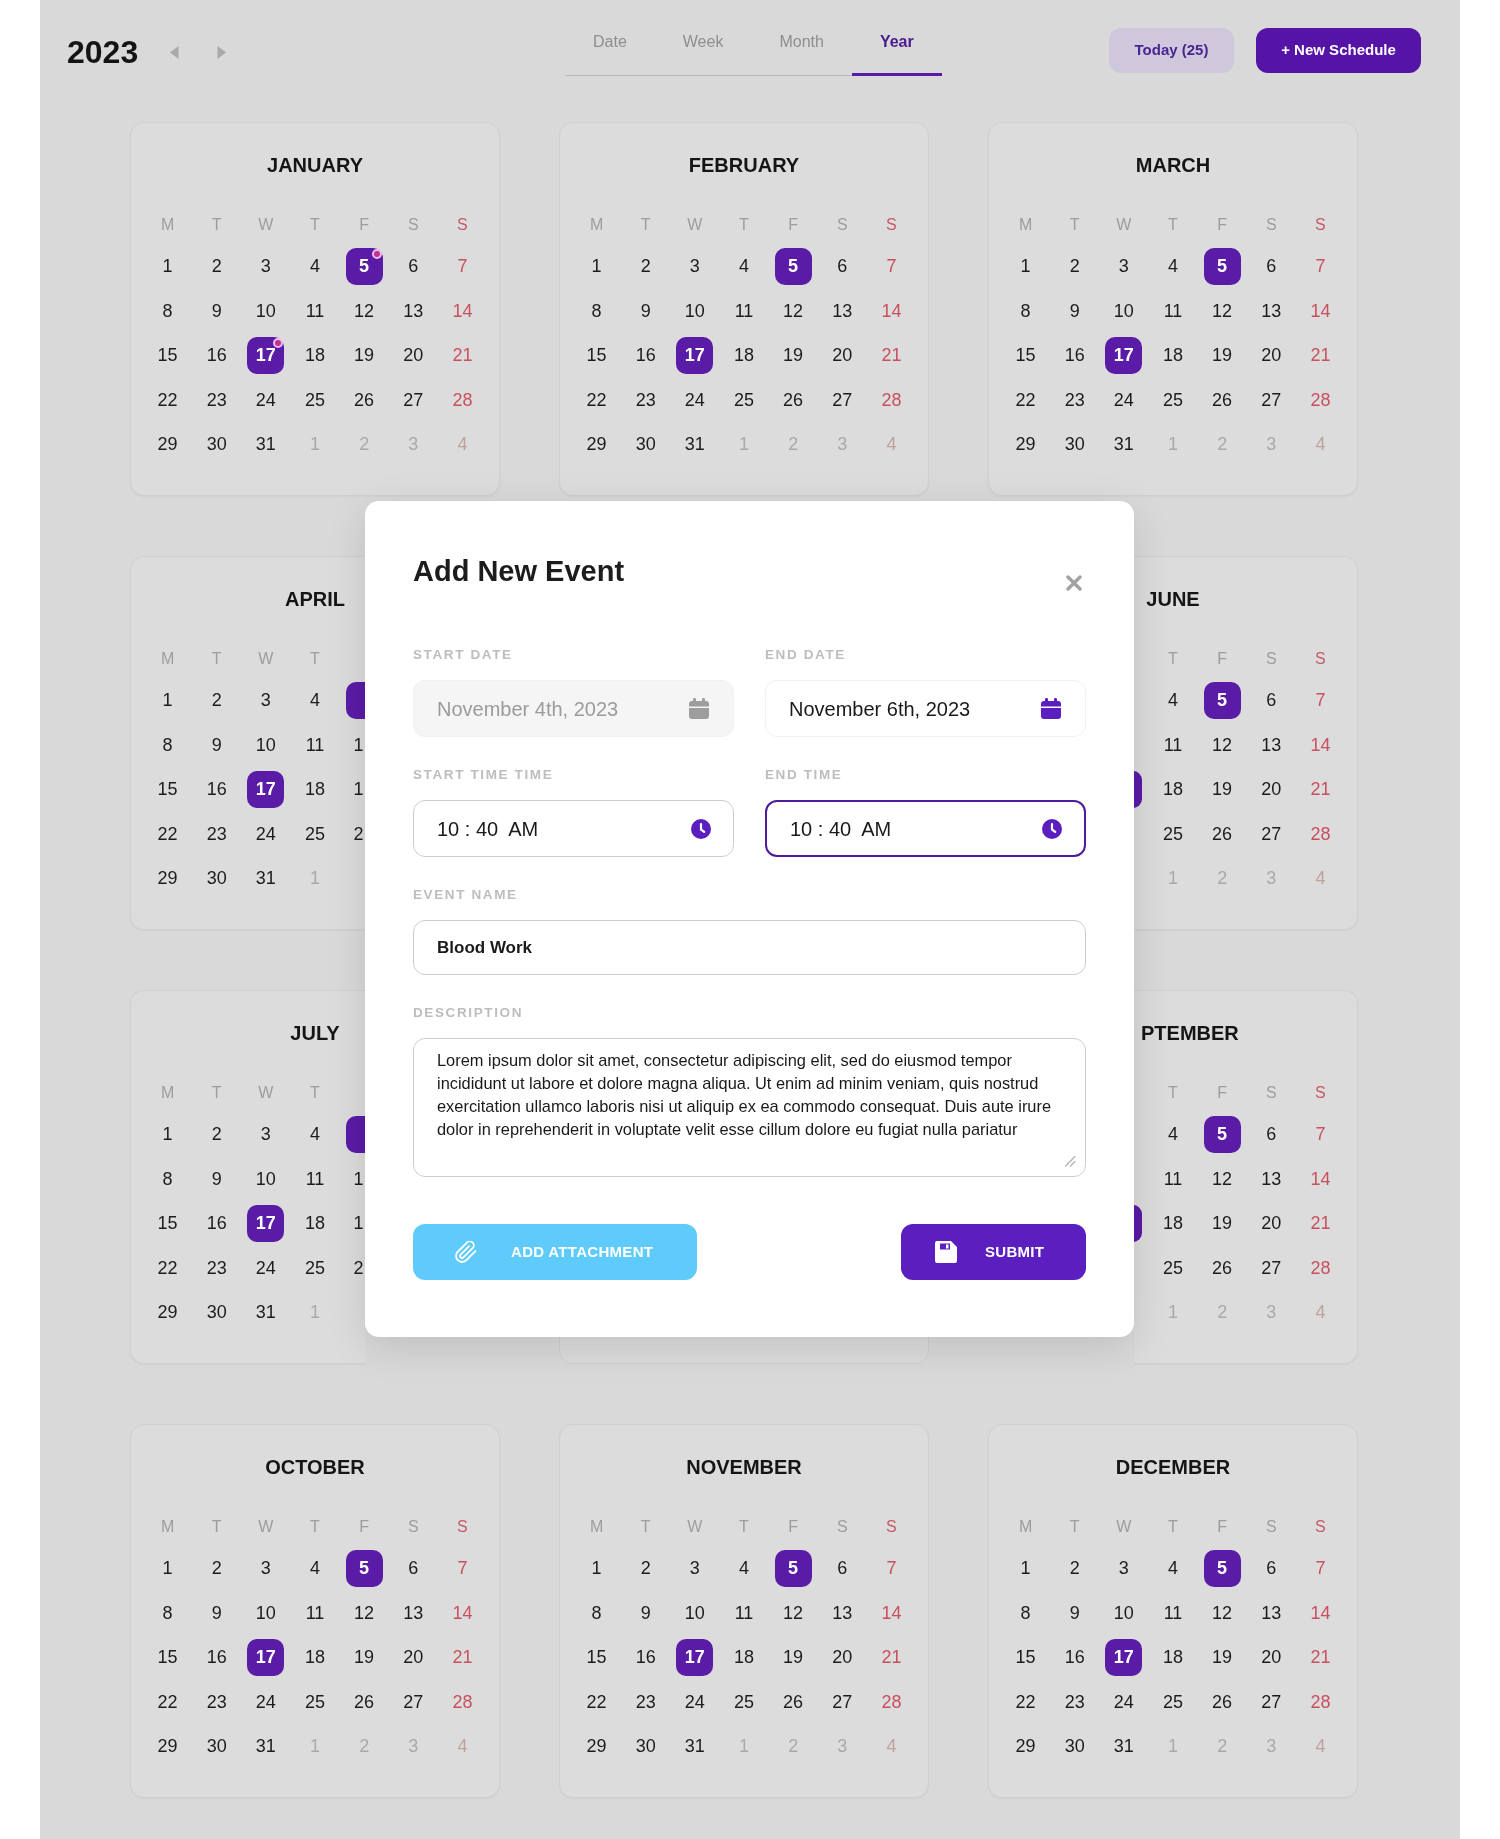 The width and height of the screenshot is (1500, 1839). What do you see at coordinates (749, 947) in the screenshot?
I see `text-input-field: Blood Work` at bounding box center [749, 947].